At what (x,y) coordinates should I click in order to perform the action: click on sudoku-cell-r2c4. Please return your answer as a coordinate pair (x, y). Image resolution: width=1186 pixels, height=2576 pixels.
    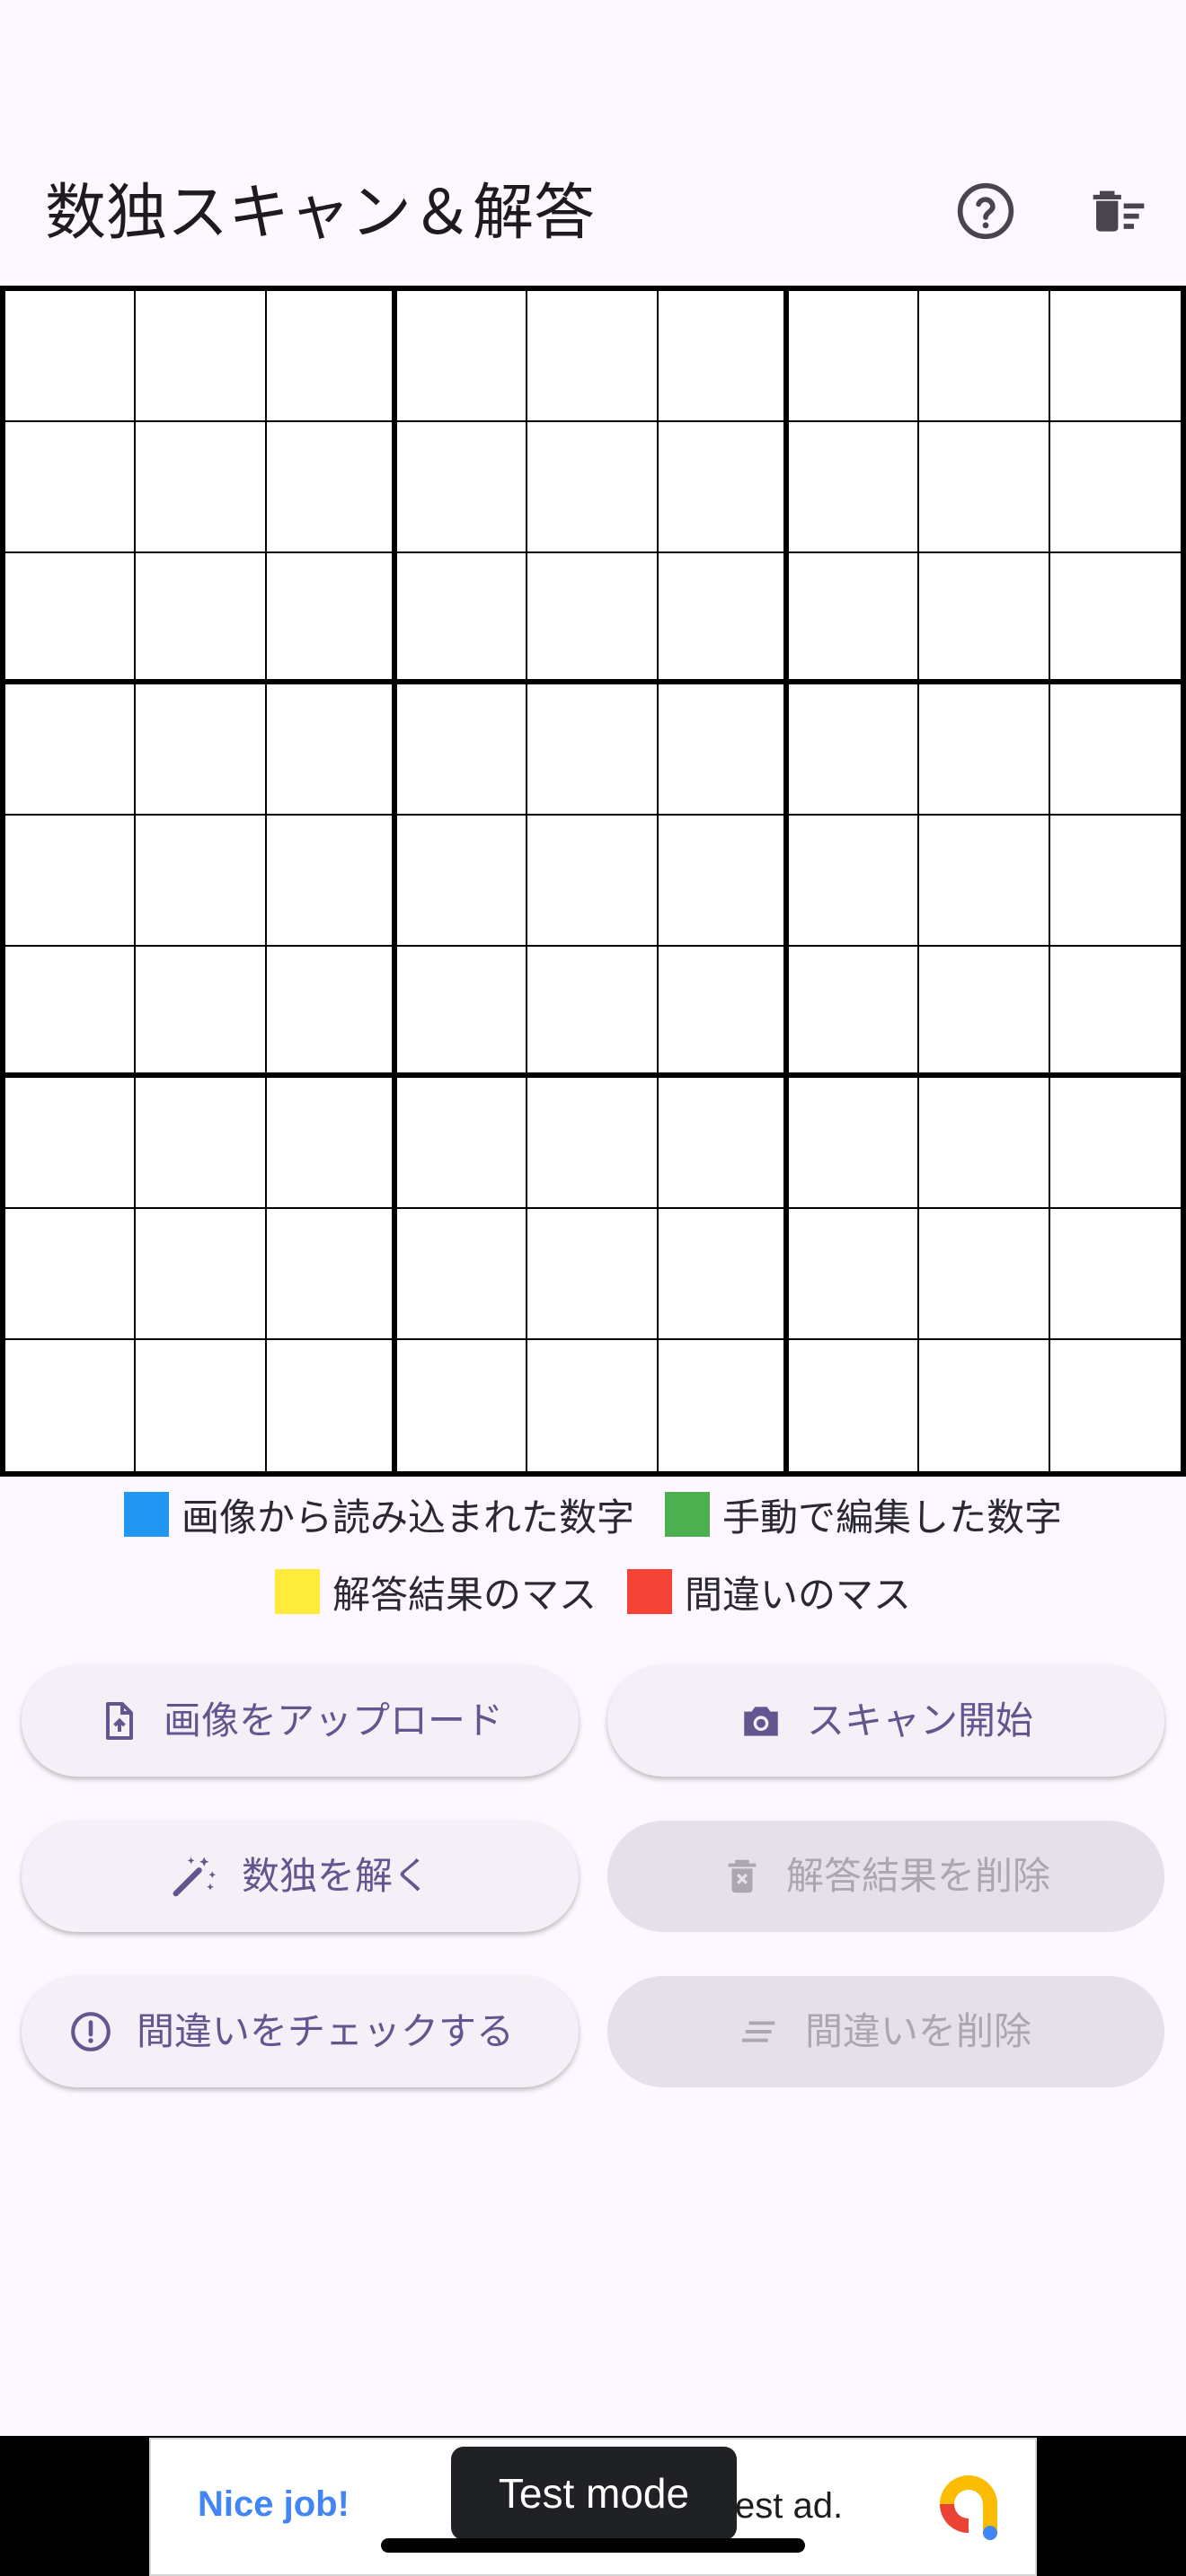
    Looking at the image, I should click on (462, 487).